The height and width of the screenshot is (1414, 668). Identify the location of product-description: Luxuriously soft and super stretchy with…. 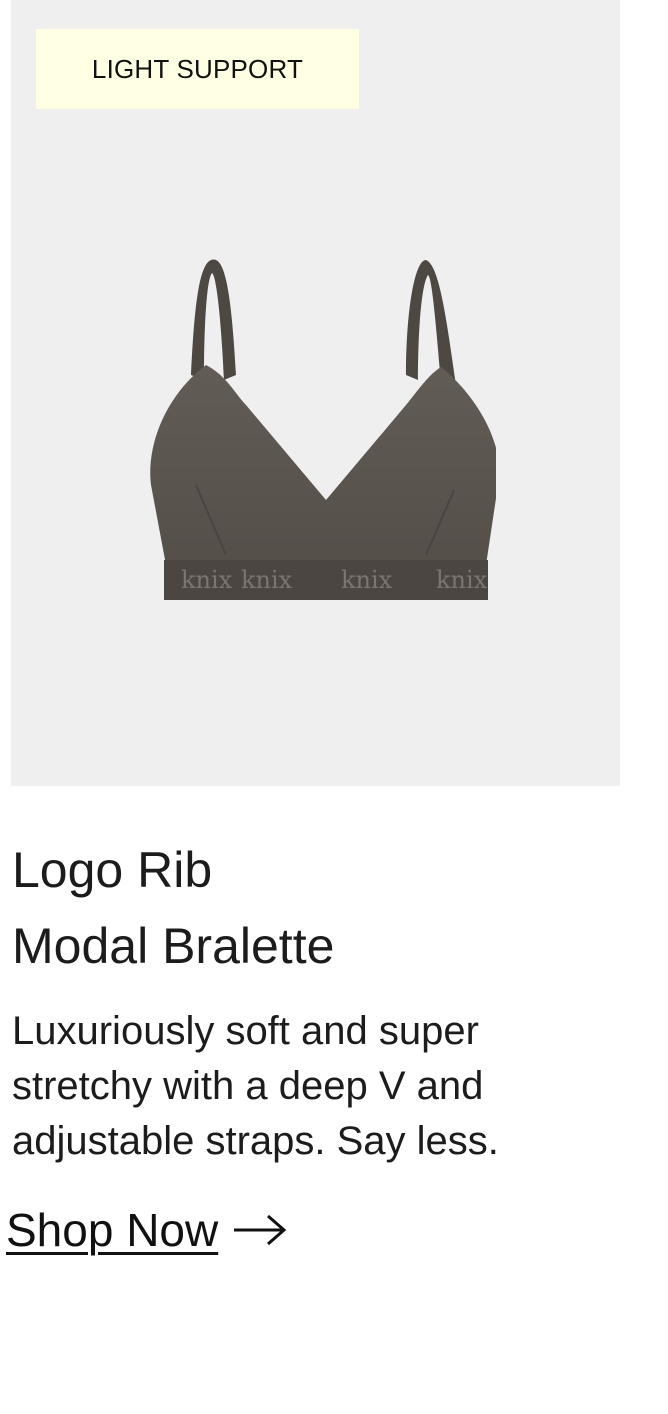
(255, 1086).